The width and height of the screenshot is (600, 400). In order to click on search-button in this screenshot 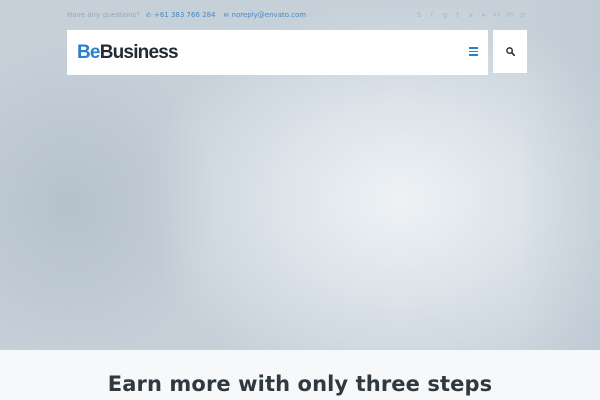, I will do `click(510, 51)`.